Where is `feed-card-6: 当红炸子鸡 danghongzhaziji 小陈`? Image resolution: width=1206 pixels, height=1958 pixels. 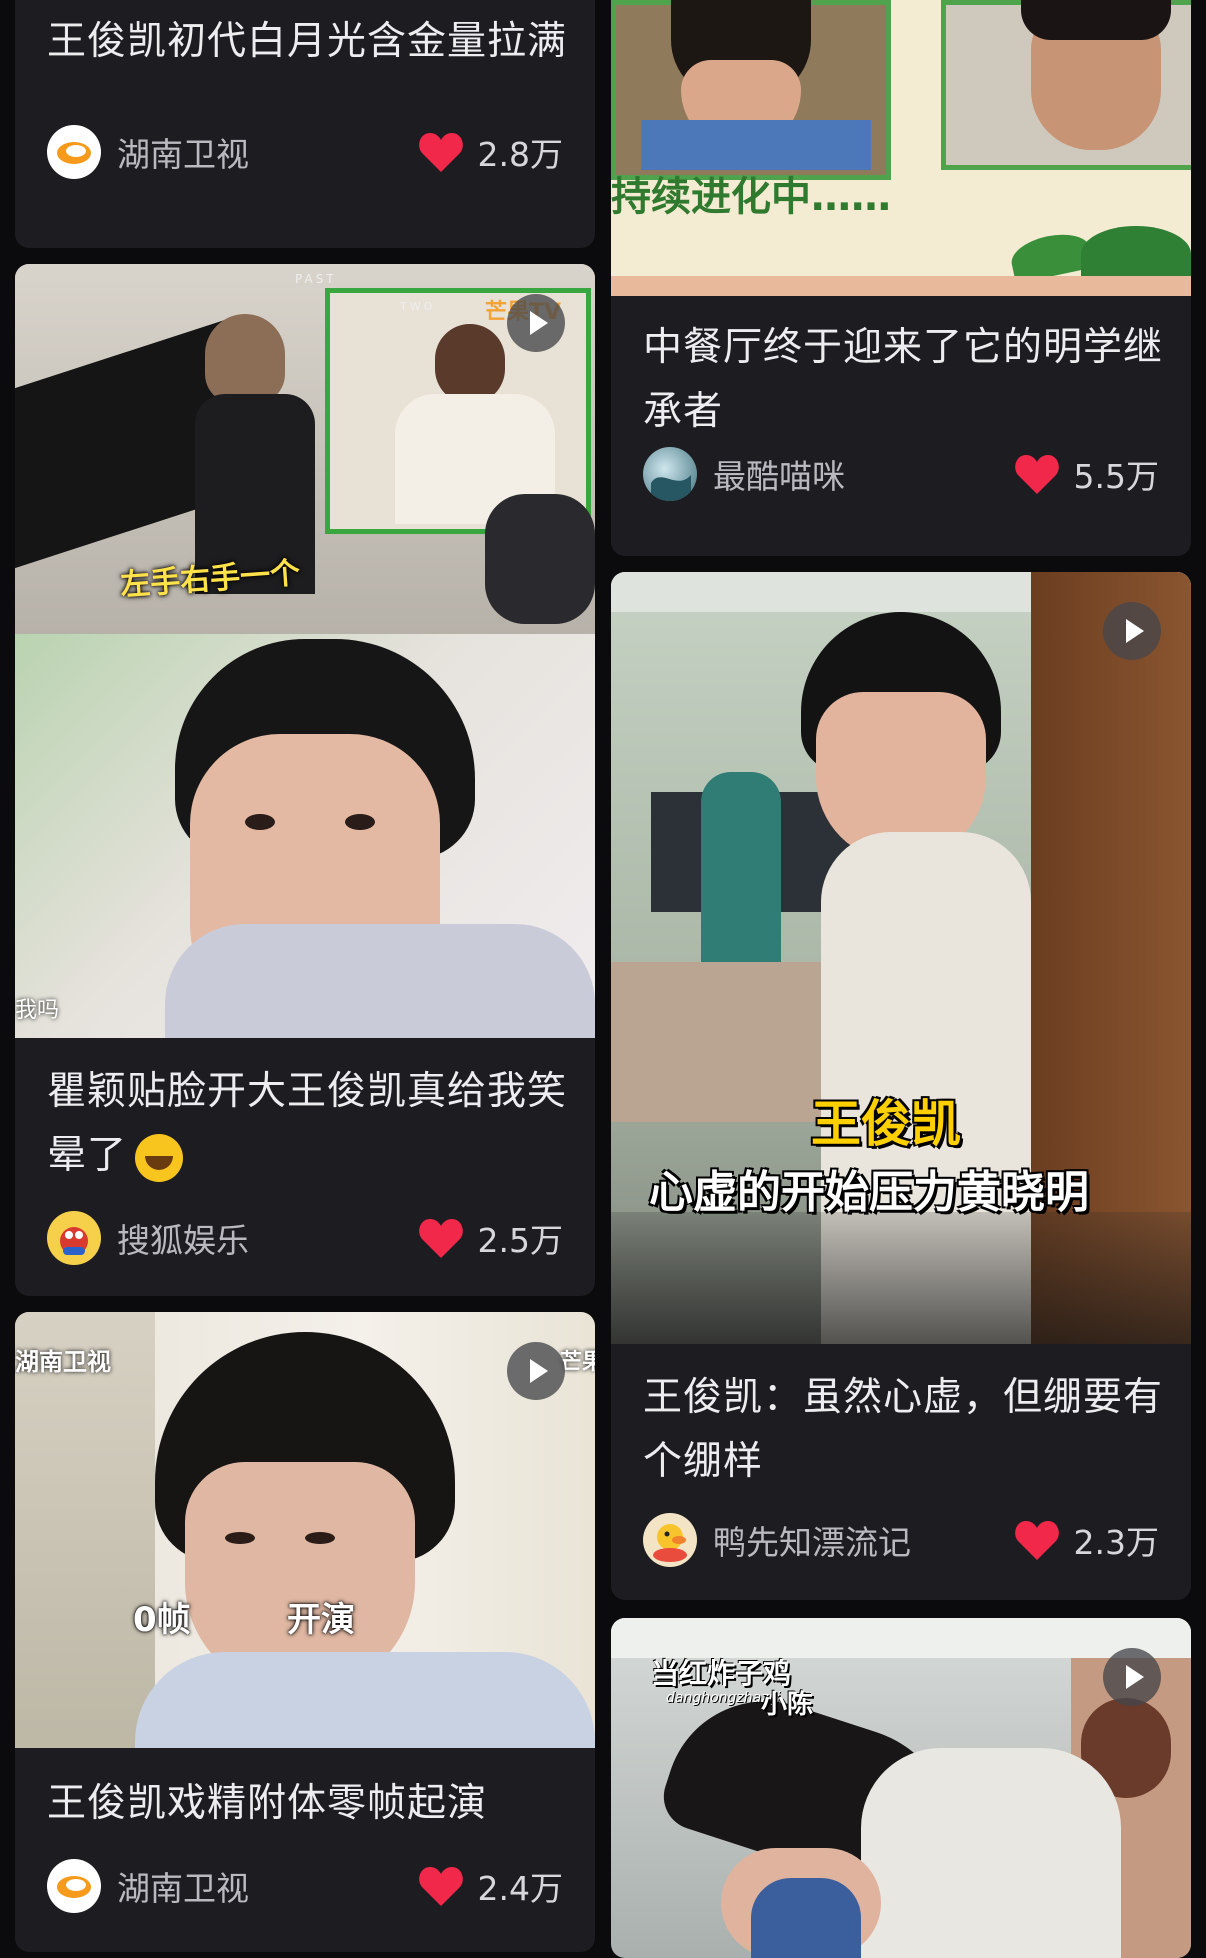 feed-card-6: 当红炸子鸡 danghongzhaziji 小陈 is located at coordinates (901, 1788).